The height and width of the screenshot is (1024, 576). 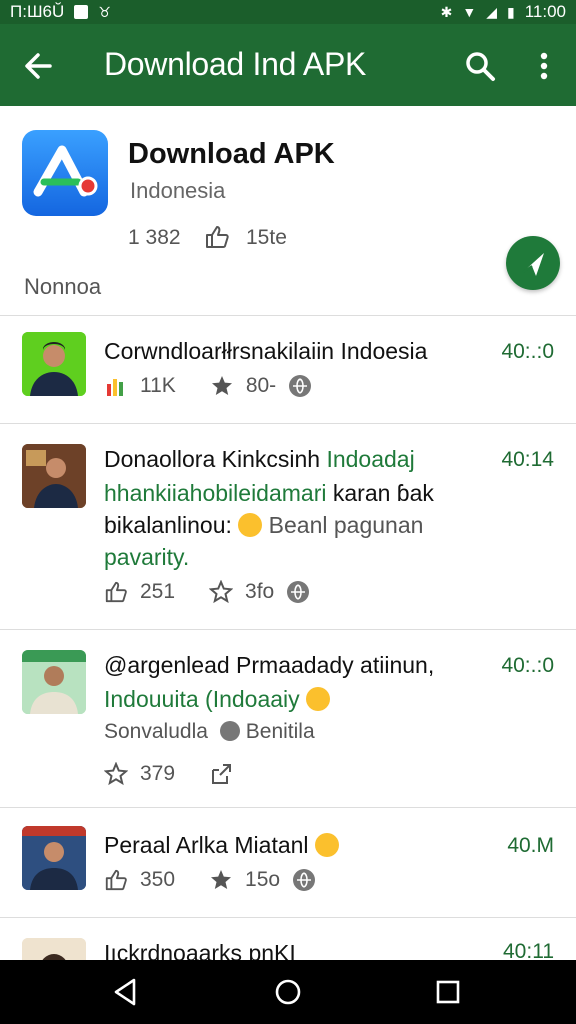 What do you see at coordinates (527, 459) in the screenshot?
I see `post-time: 40:14` at bounding box center [527, 459].